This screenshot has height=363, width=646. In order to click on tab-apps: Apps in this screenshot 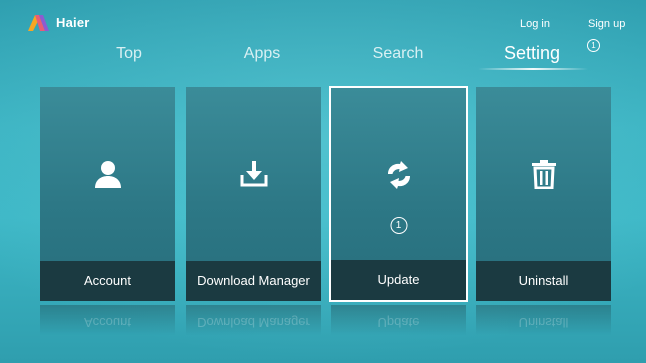, I will do `click(262, 54)`.